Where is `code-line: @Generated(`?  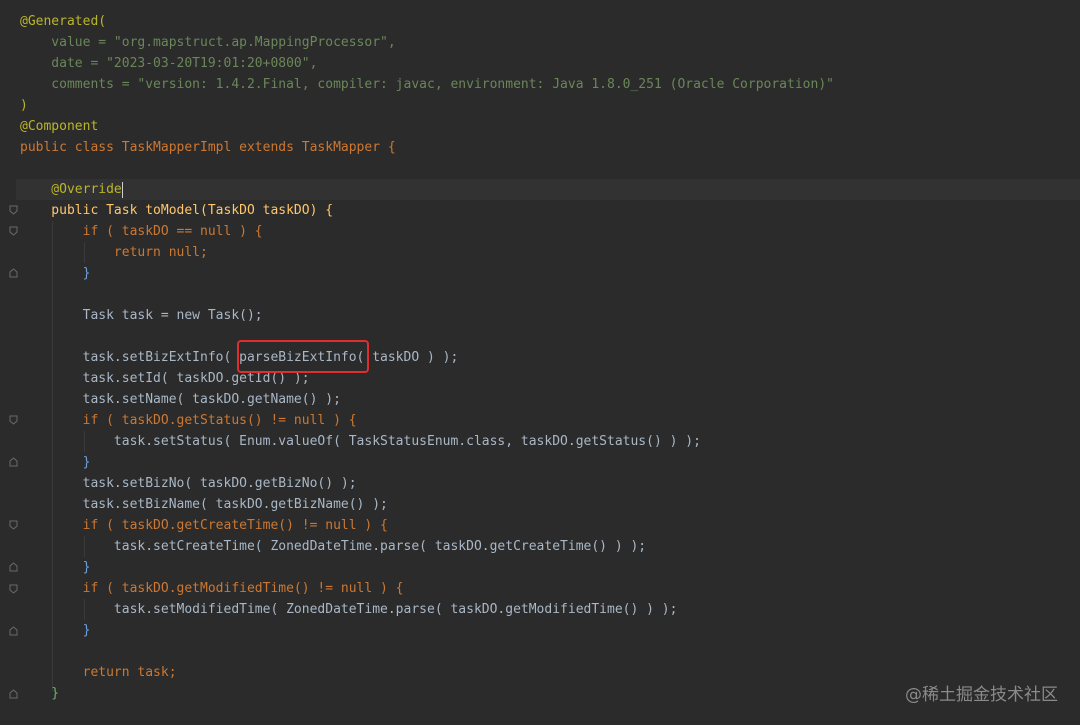
code-line: @Generated( is located at coordinates (550, 21).